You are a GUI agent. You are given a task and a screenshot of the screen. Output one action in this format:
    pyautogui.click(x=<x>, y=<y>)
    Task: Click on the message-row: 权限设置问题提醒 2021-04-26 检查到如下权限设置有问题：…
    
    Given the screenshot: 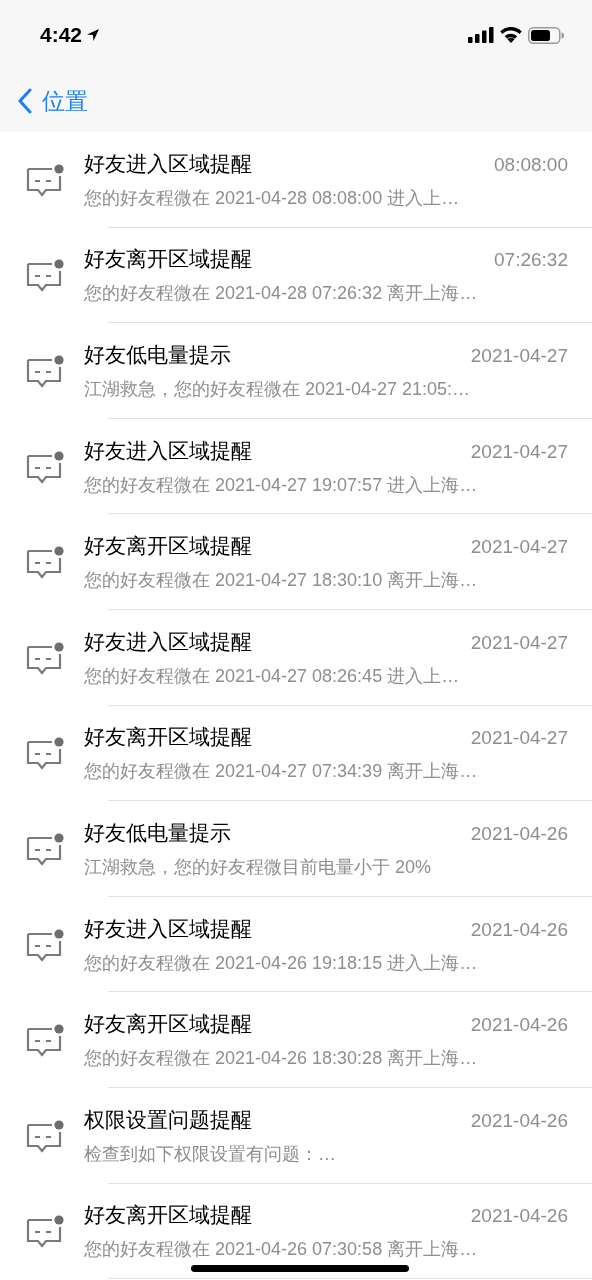 What is the action you would take?
    pyautogui.click(x=296, y=1135)
    